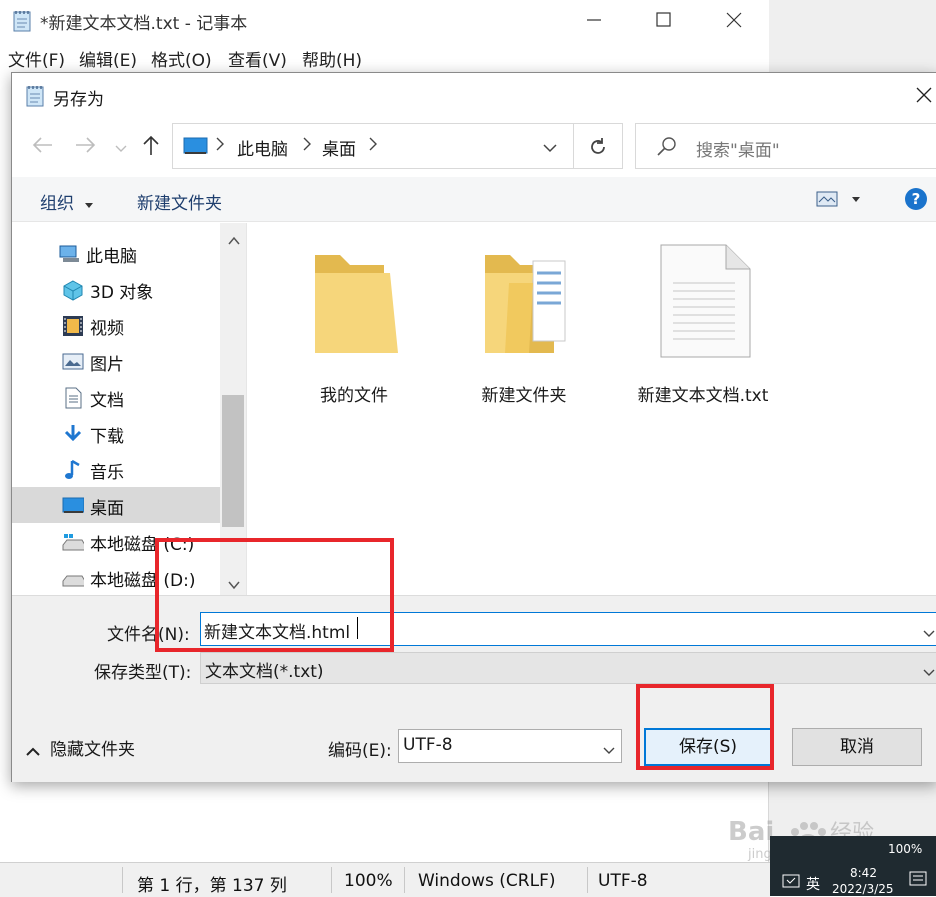 This screenshot has height=897, width=936. What do you see at coordinates (623, 881) in the screenshot?
I see `status-encoding: UTF-8` at bounding box center [623, 881].